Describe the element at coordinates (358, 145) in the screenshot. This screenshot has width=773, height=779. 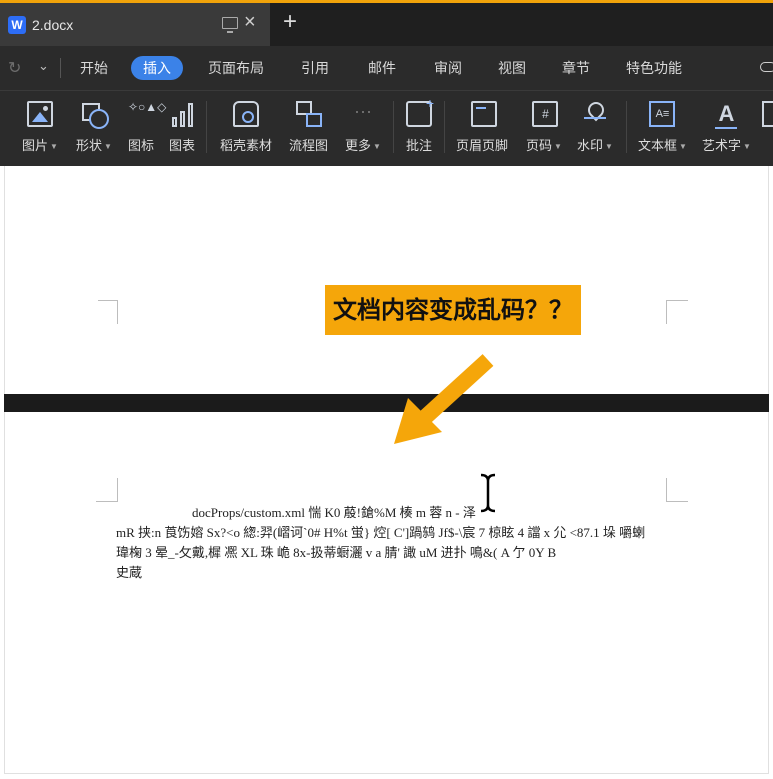
I see `more-label: 更多` at that location.